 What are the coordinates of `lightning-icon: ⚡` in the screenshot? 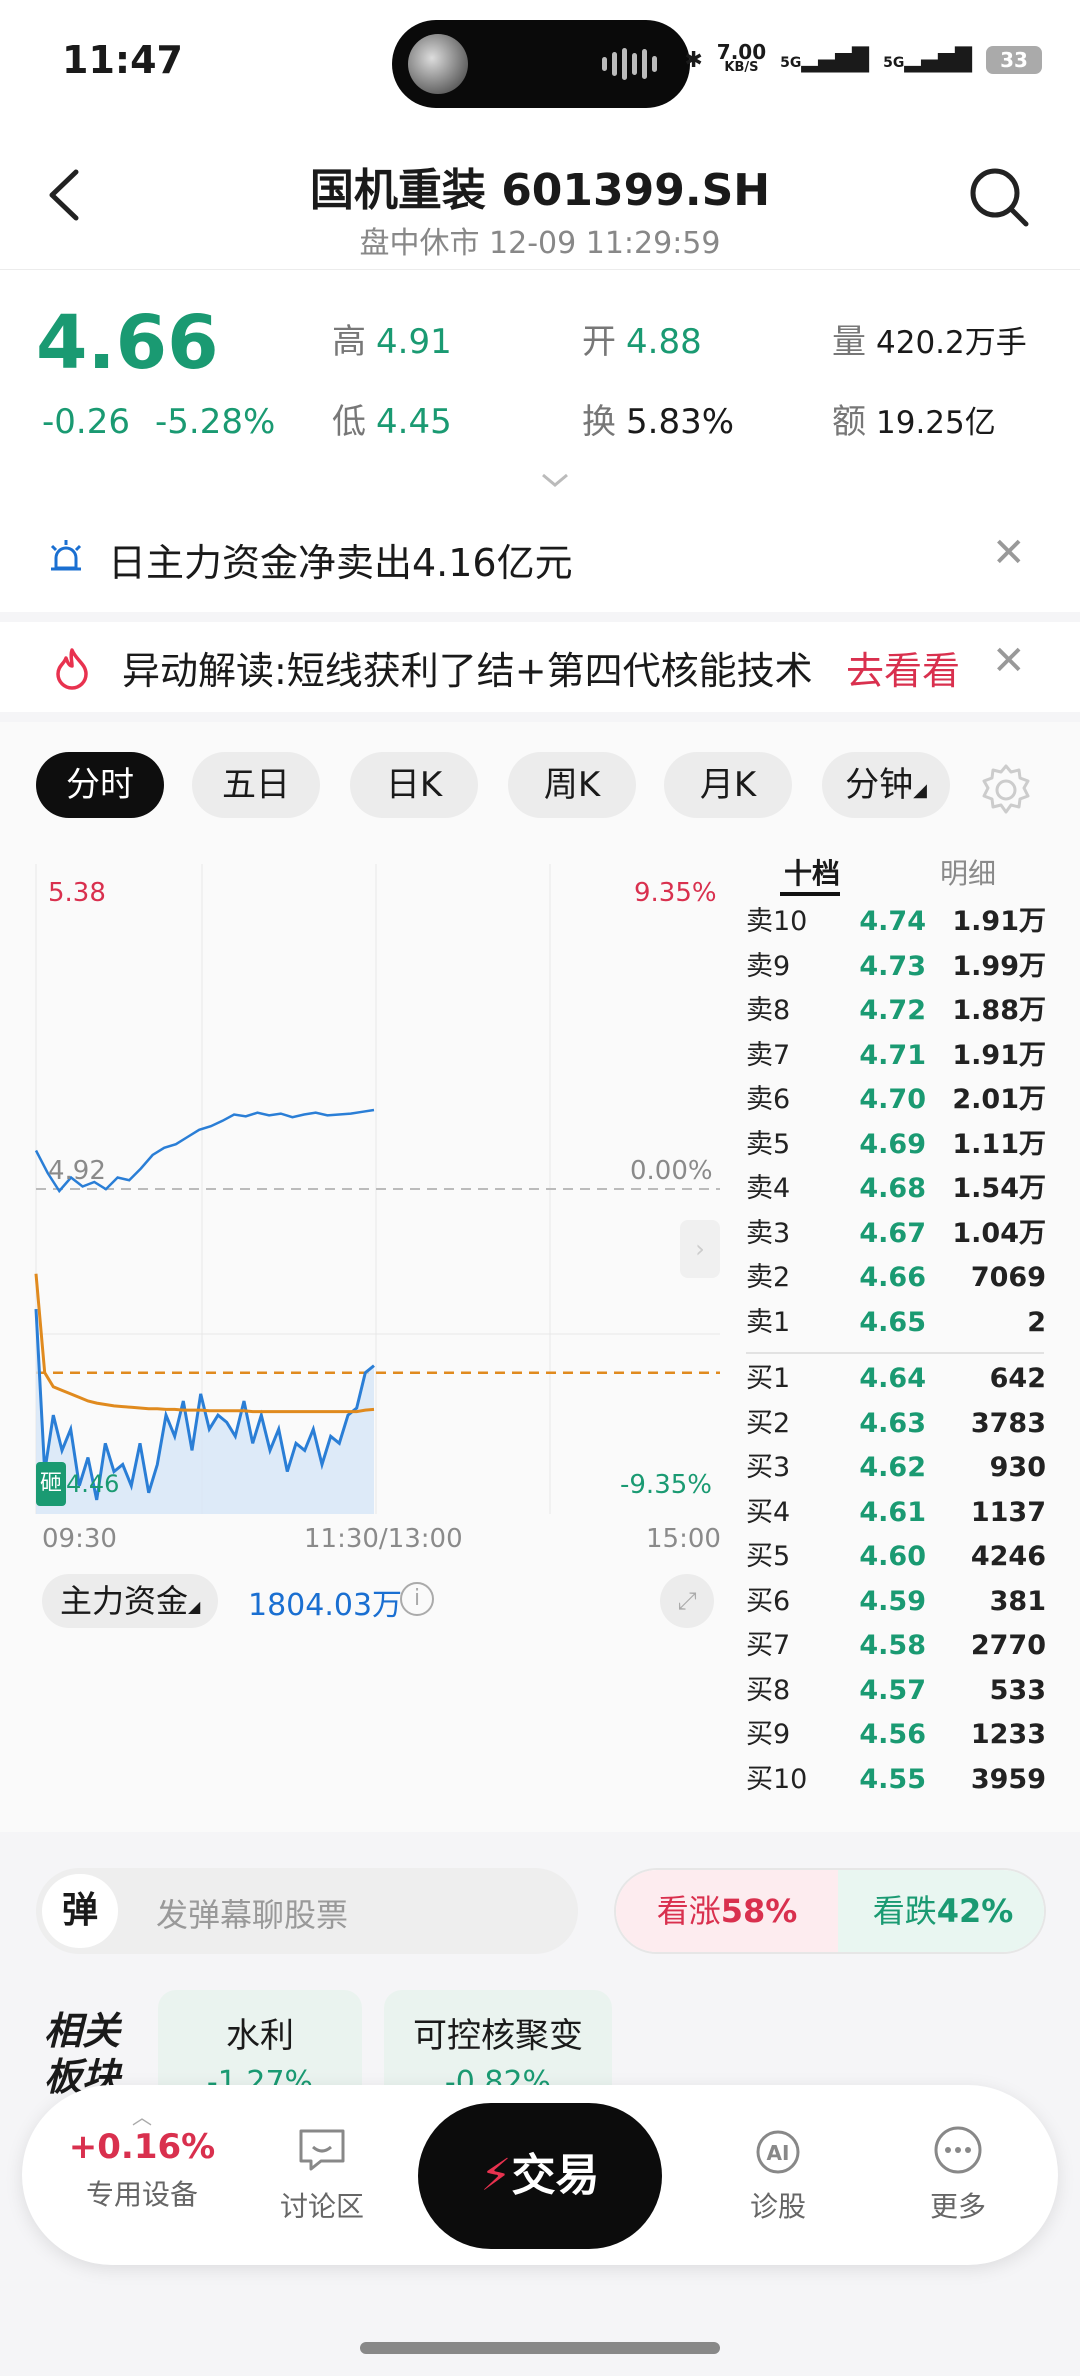 It's located at (496, 2175).